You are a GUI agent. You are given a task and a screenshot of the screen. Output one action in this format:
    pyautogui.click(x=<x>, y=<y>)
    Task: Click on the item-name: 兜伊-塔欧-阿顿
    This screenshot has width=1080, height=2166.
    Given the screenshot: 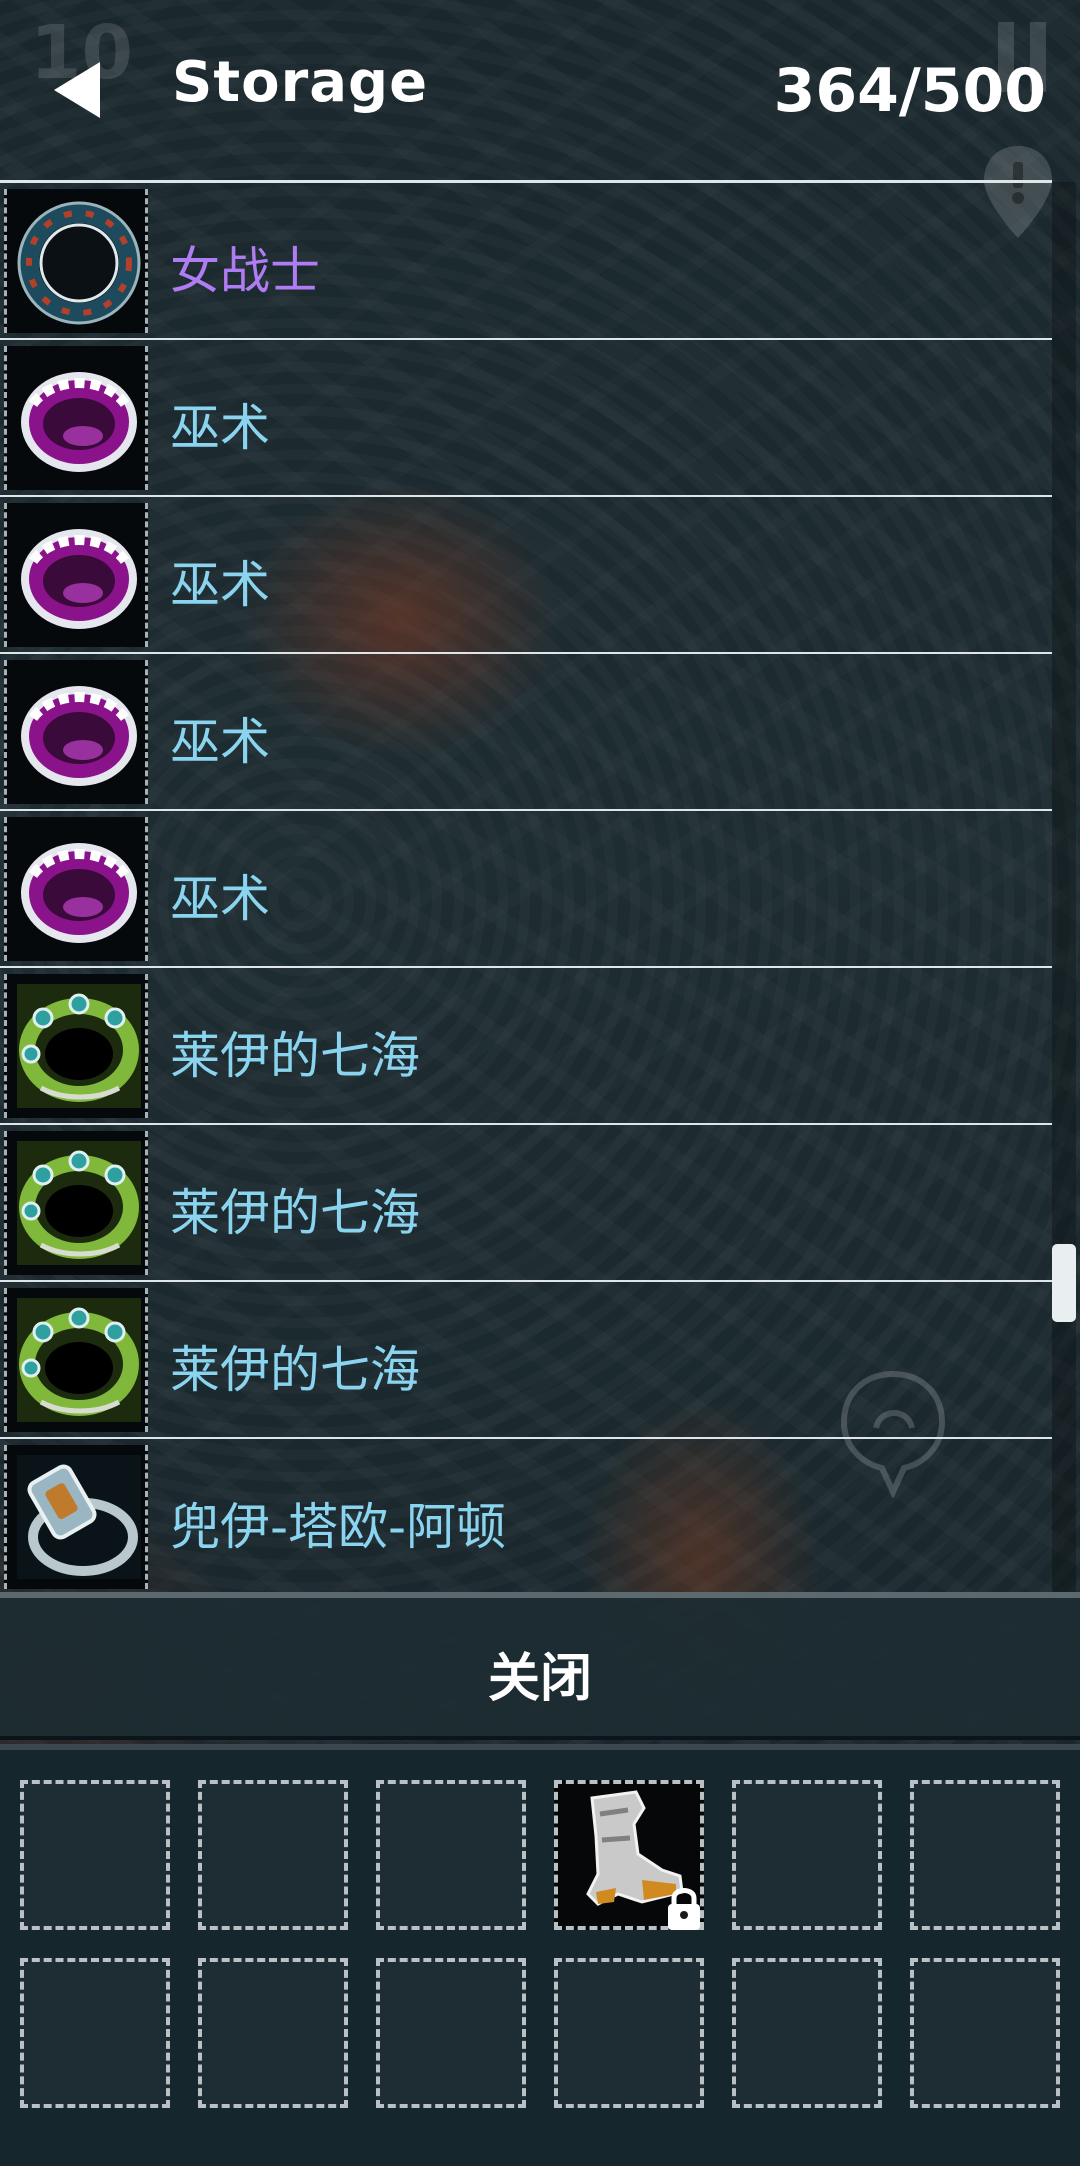 What is the action you would take?
    pyautogui.click(x=338, y=1527)
    